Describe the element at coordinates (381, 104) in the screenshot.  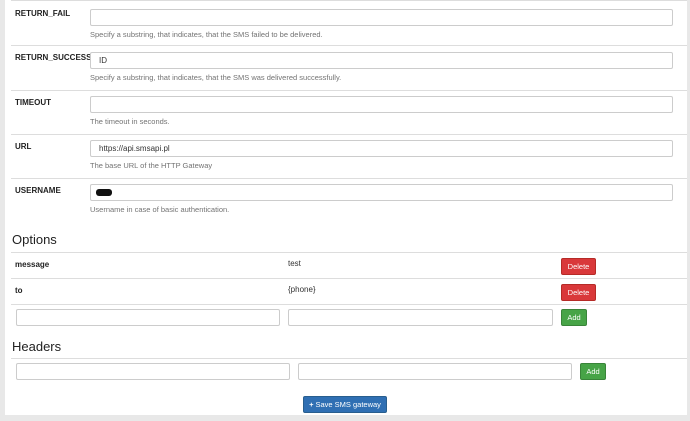
I see `timeout-input` at that location.